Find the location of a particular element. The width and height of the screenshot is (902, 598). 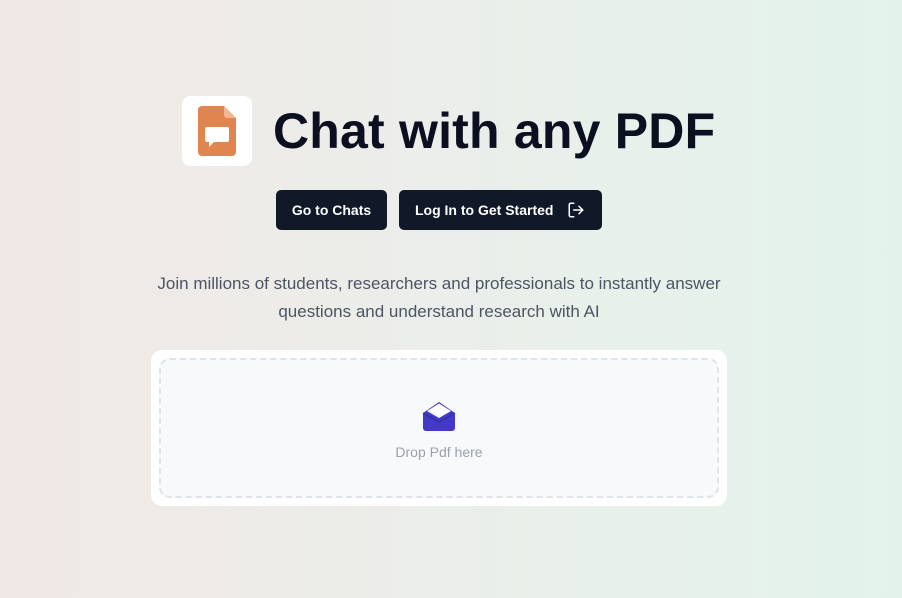

inbox-icon is located at coordinates (439, 416).